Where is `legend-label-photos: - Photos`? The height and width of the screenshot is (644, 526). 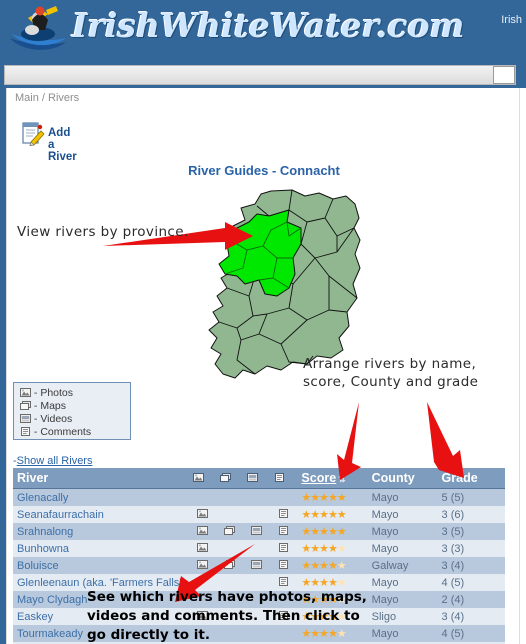
legend-label-photos: - Photos is located at coordinates (53, 393).